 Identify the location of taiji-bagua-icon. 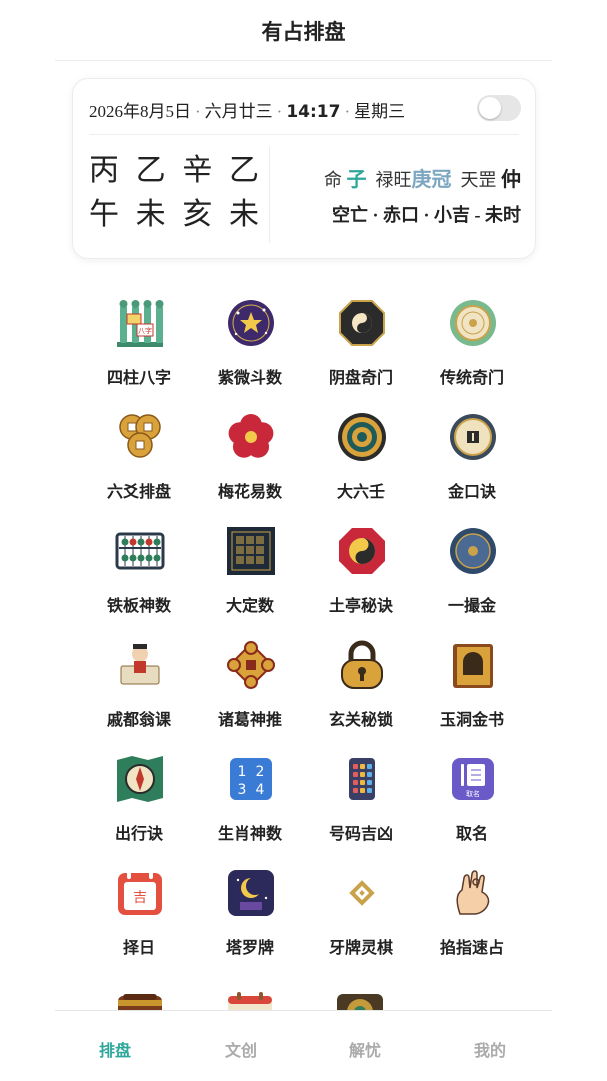
(362, 551).